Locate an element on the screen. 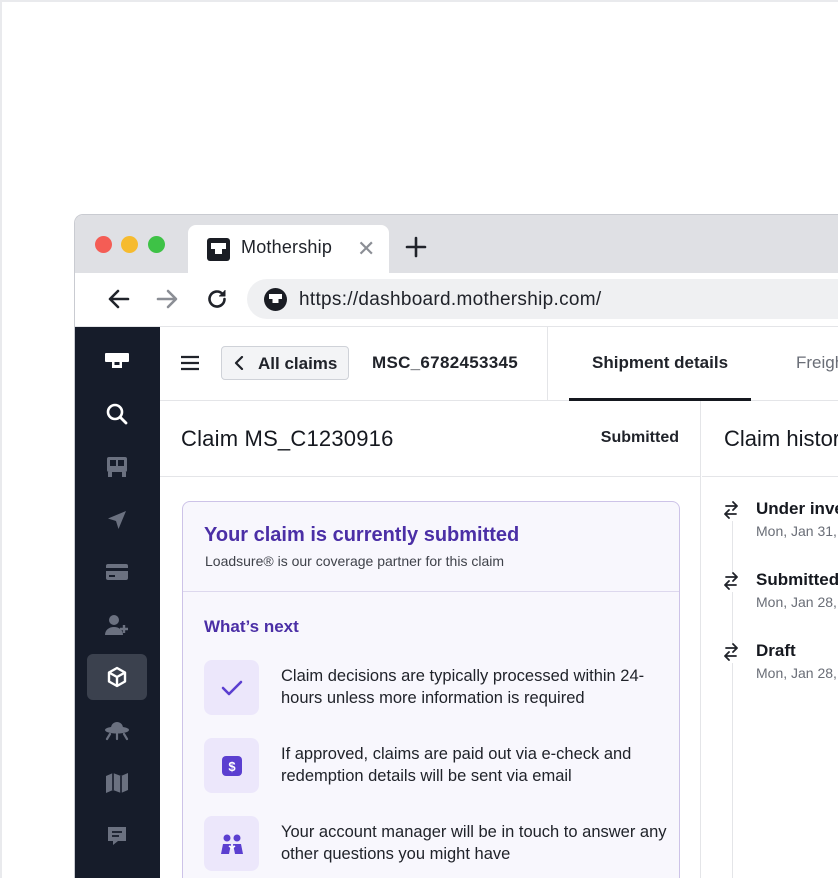 The height and width of the screenshot is (878, 838). mothership-favicon-icon is located at coordinates (218, 249).